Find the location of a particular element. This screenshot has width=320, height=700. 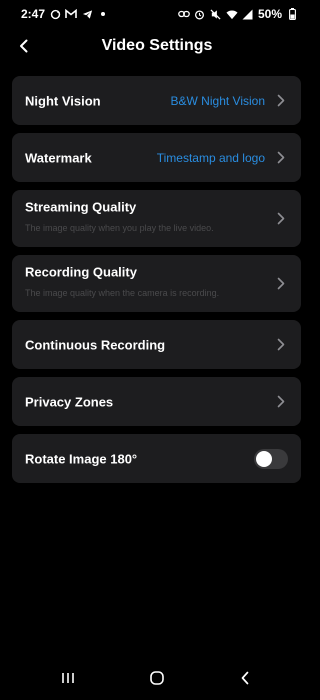

home-button is located at coordinates (157, 680).